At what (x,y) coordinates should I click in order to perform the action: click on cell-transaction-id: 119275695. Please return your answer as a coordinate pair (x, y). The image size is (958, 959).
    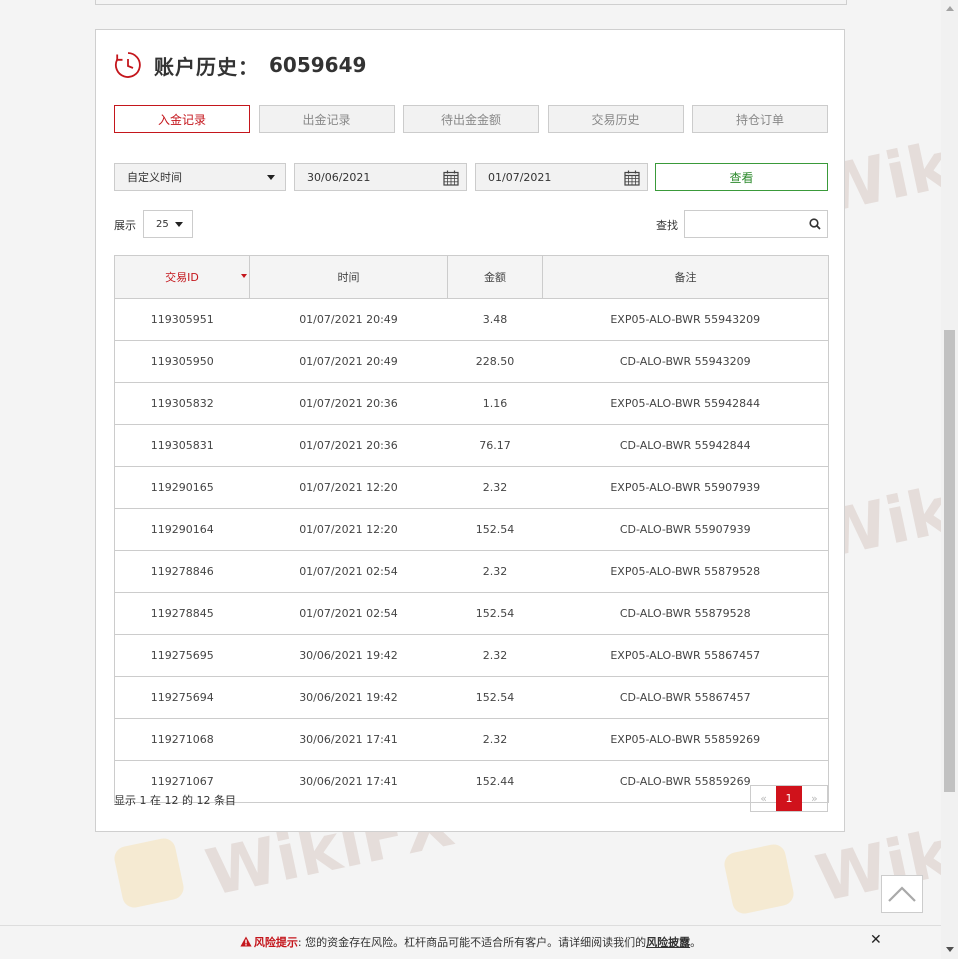
    Looking at the image, I should click on (182, 655).